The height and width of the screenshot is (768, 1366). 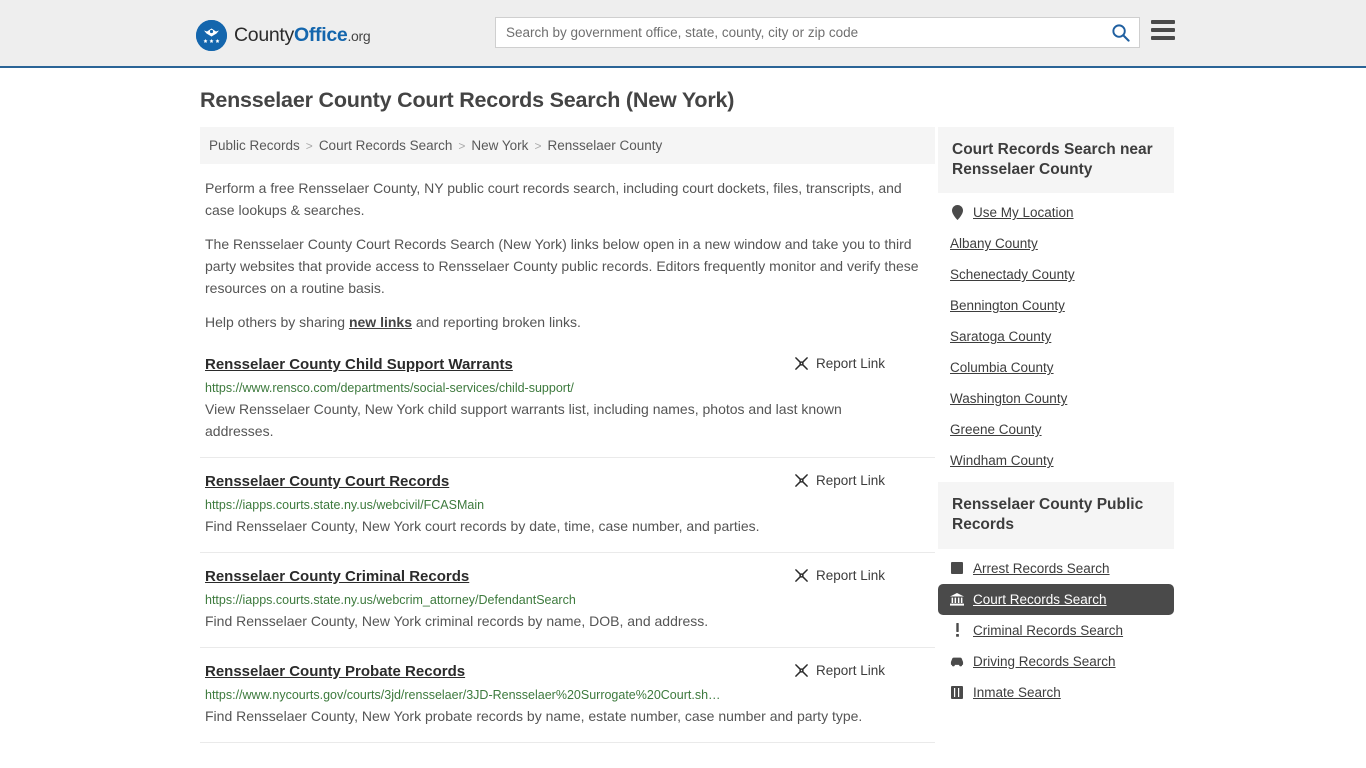 What do you see at coordinates (1056, 429) in the screenshot?
I see `sidebar-item-greene-county: Greene County` at bounding box center [1056, 429].